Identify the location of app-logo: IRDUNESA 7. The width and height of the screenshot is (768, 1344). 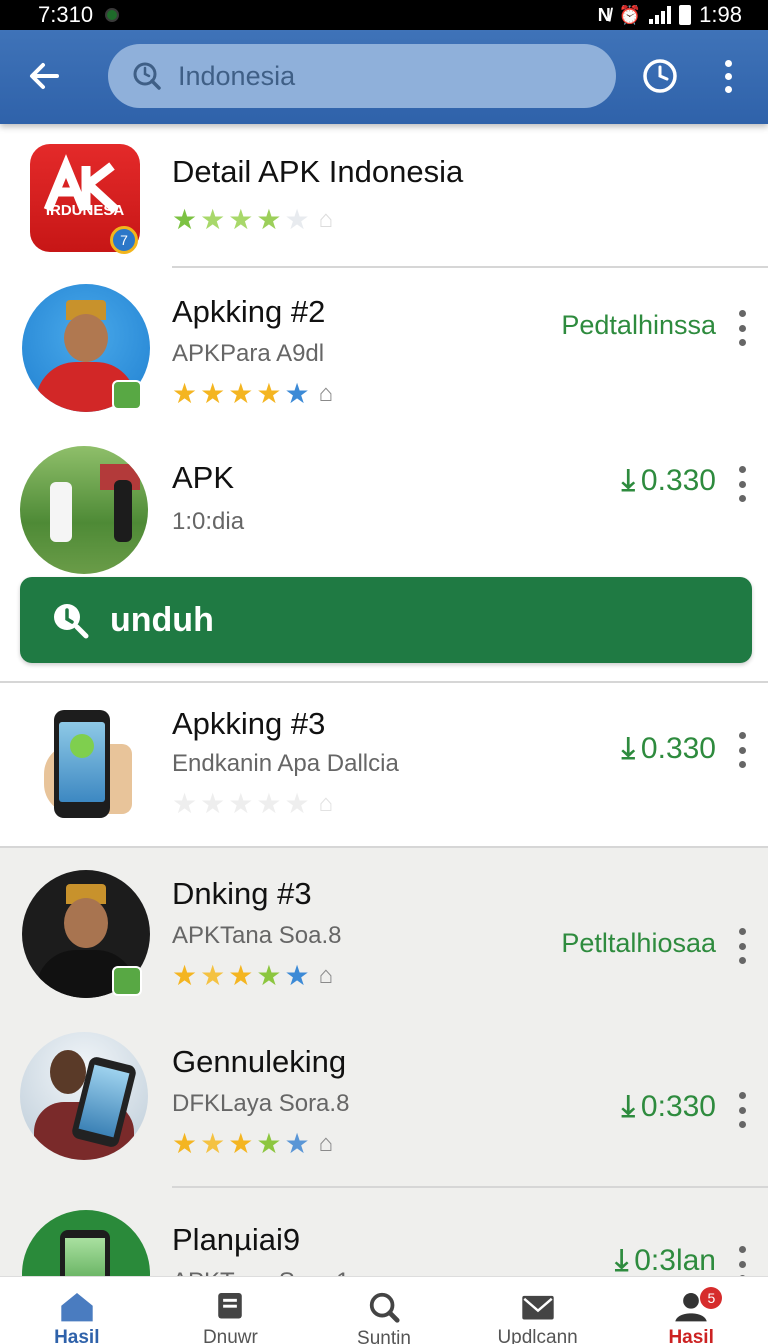
(85, 199).